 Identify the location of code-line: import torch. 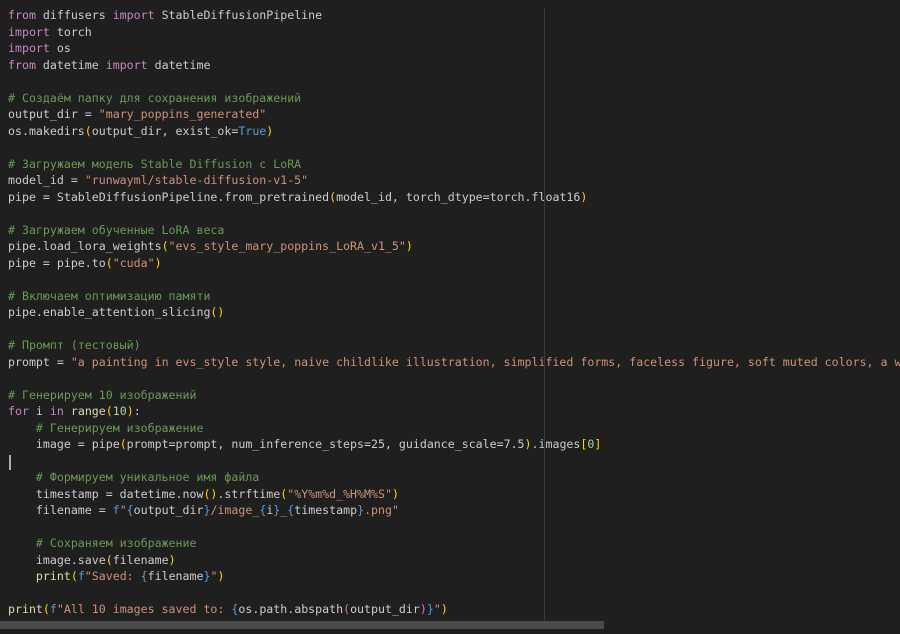
(454, 32).